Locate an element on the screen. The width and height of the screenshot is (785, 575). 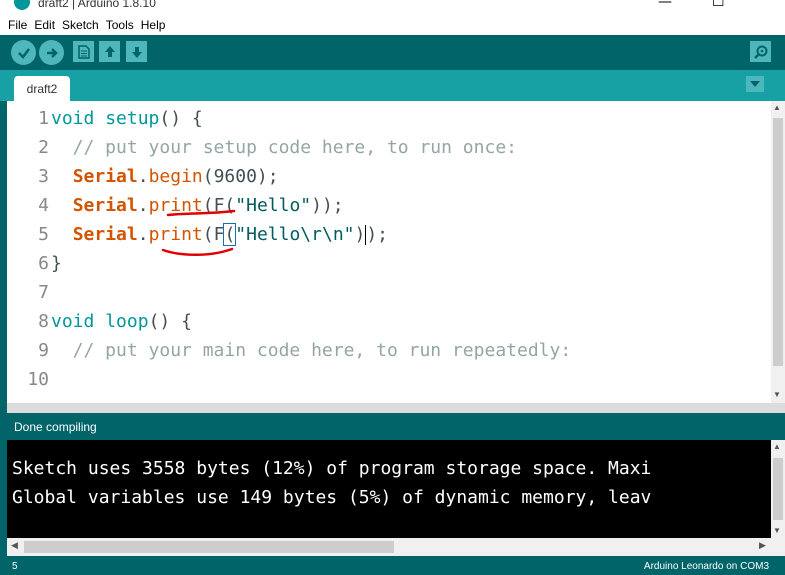
checkmark-icon is located at coordinates (23, 53).